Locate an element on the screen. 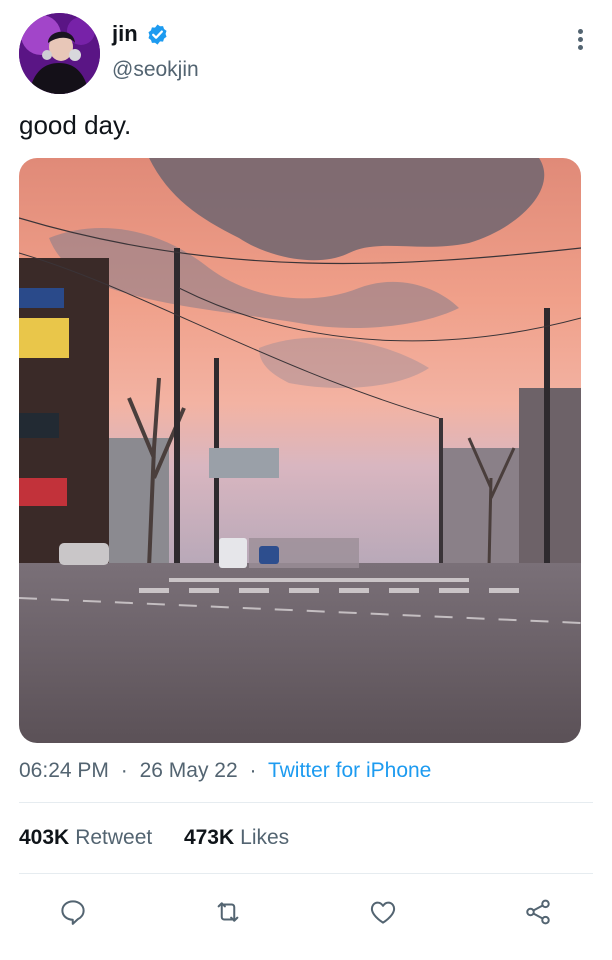 The height and width of the screenshot is (960, 612). retweets-count: 403K is located at coordinates (44, 837).